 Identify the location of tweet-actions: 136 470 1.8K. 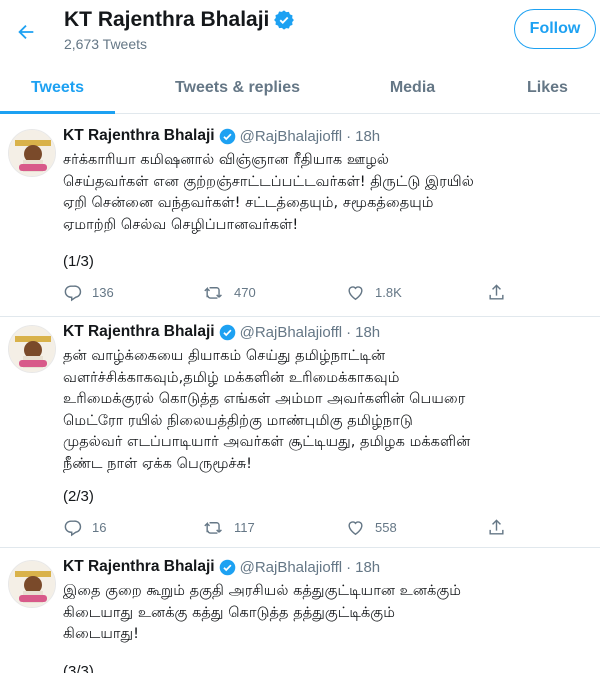
(293, 293).